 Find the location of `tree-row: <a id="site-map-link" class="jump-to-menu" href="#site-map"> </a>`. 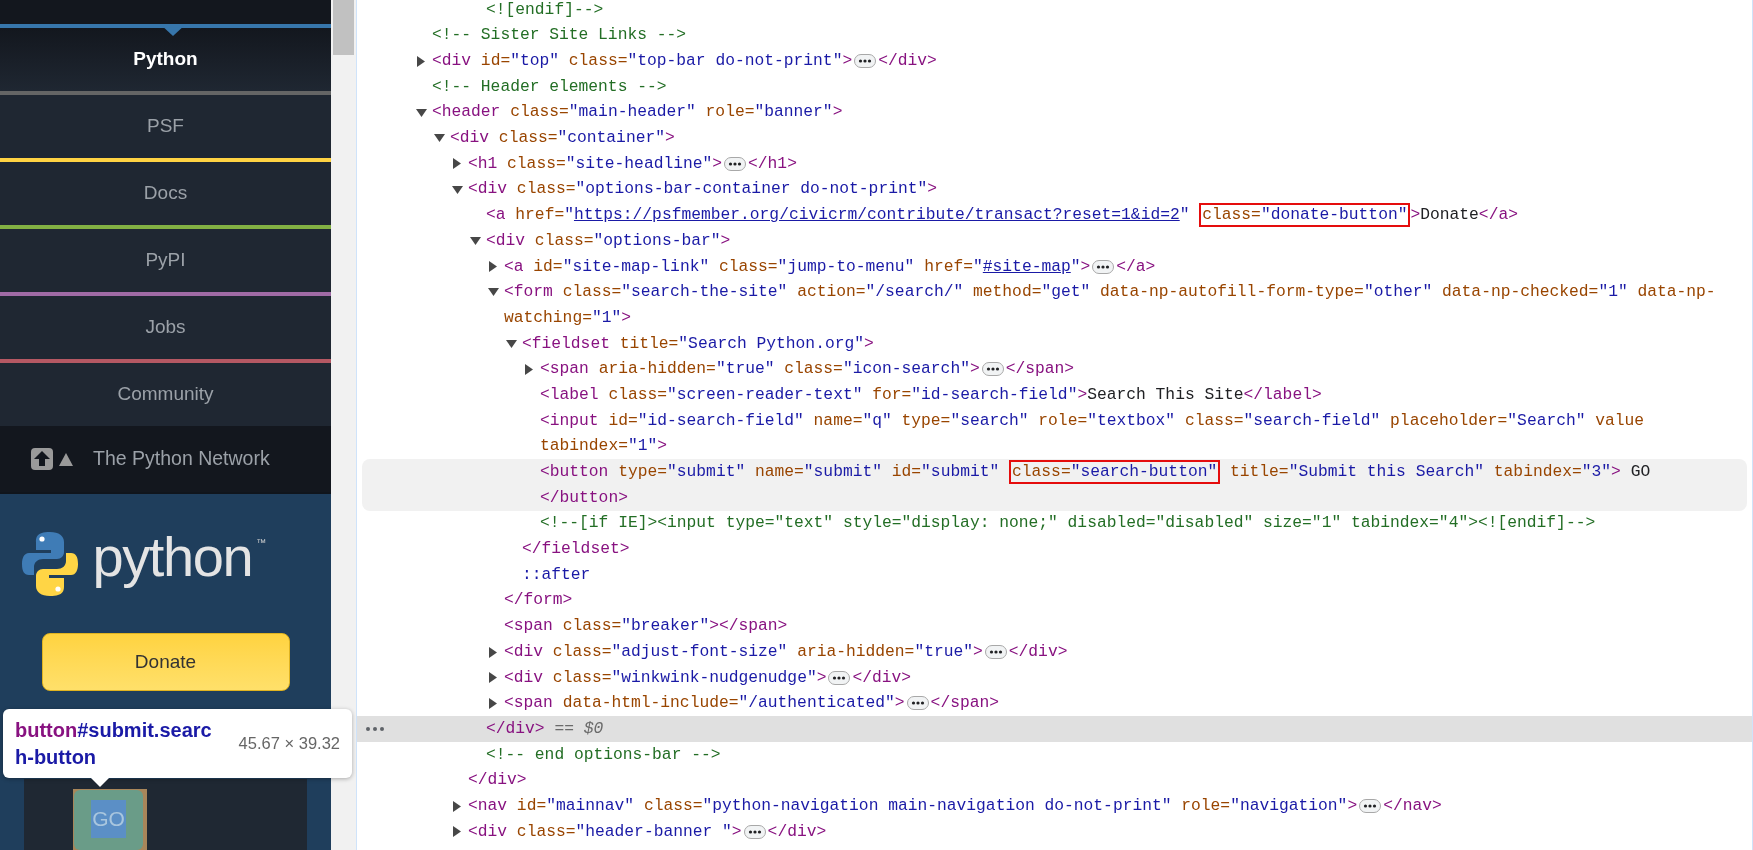

tree-row: <a id="site-map-link" class="jump-to-menu" href="#site-map"> </a> is located at coordinates (1054, 266).